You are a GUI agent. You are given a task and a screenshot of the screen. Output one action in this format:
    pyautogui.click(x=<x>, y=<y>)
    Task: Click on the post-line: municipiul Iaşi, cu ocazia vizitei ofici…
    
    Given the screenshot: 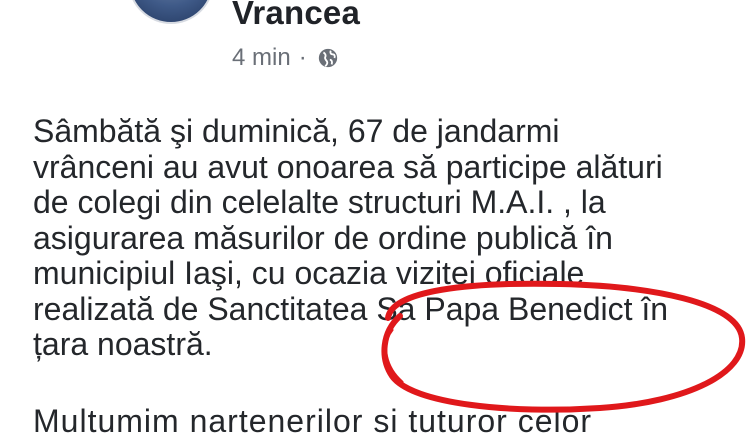 What is the action you would take?
    pyautogui.click(x=309, y=273)
    